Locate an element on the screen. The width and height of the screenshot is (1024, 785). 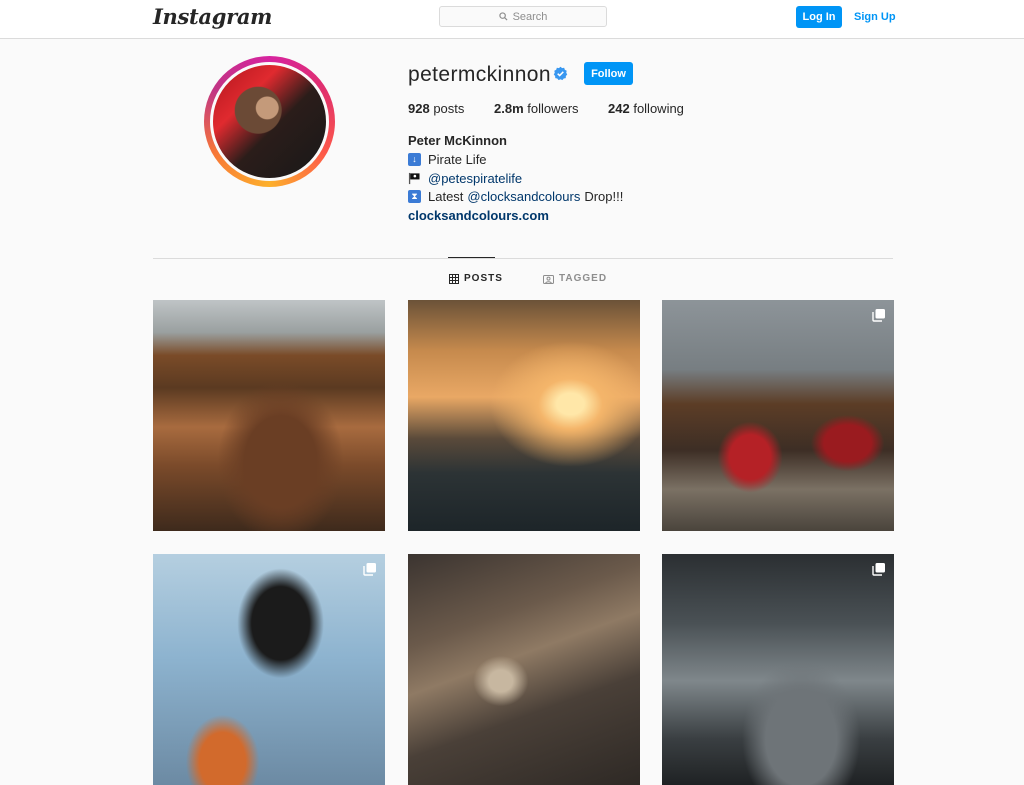
log-in-button: Log In is located at coordinates (819, 17).